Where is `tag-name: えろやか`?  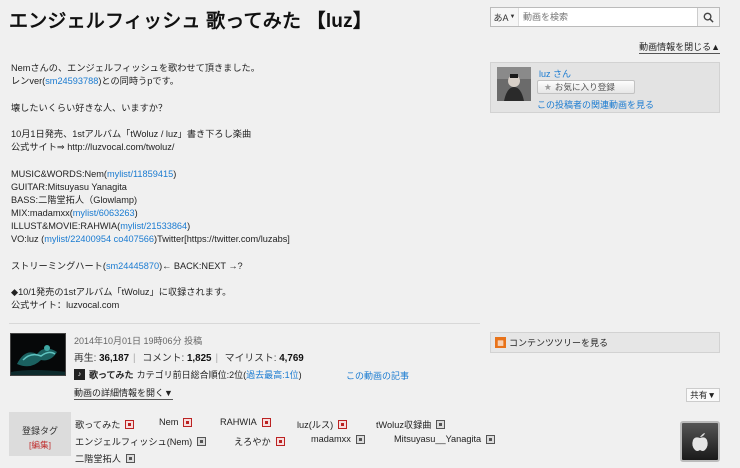 tag-name: えろやか is located at coordinates (252, 441).